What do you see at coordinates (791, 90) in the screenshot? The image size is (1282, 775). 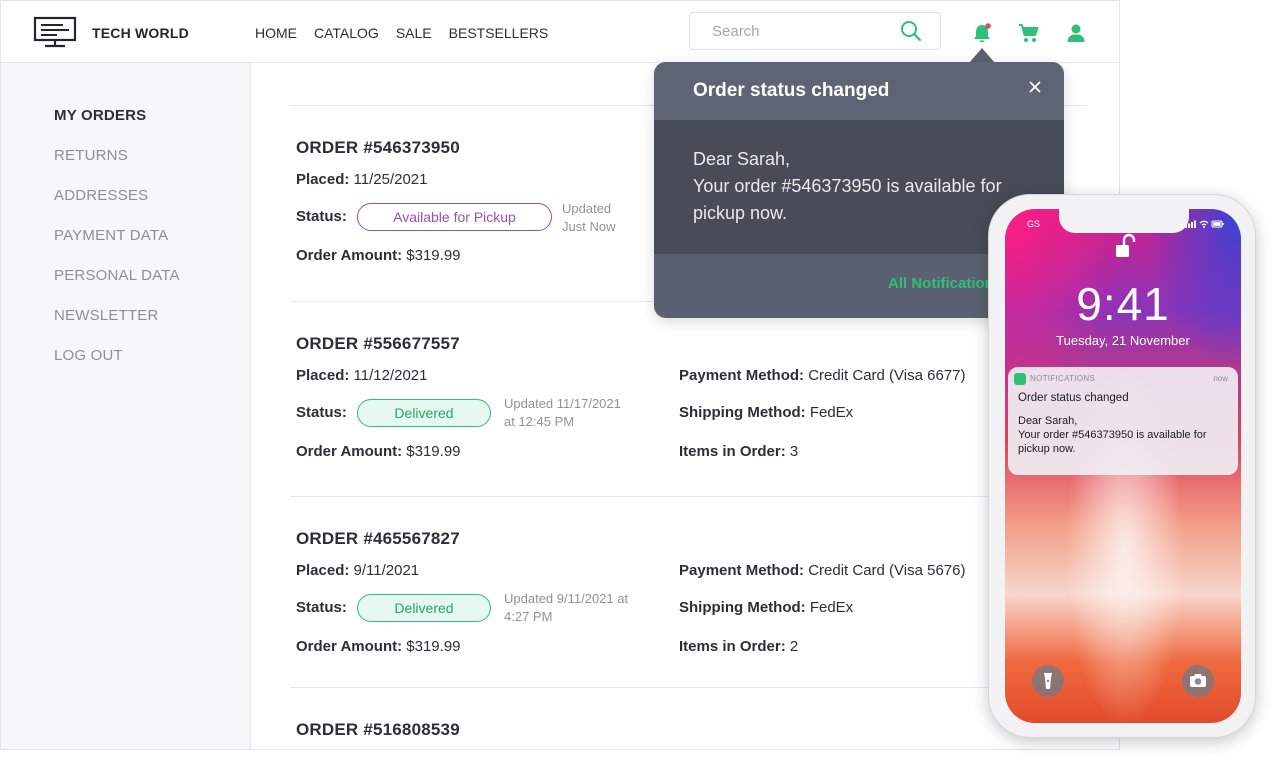 I see `popup-title: Order status changed` at bounding box center [791, 90].